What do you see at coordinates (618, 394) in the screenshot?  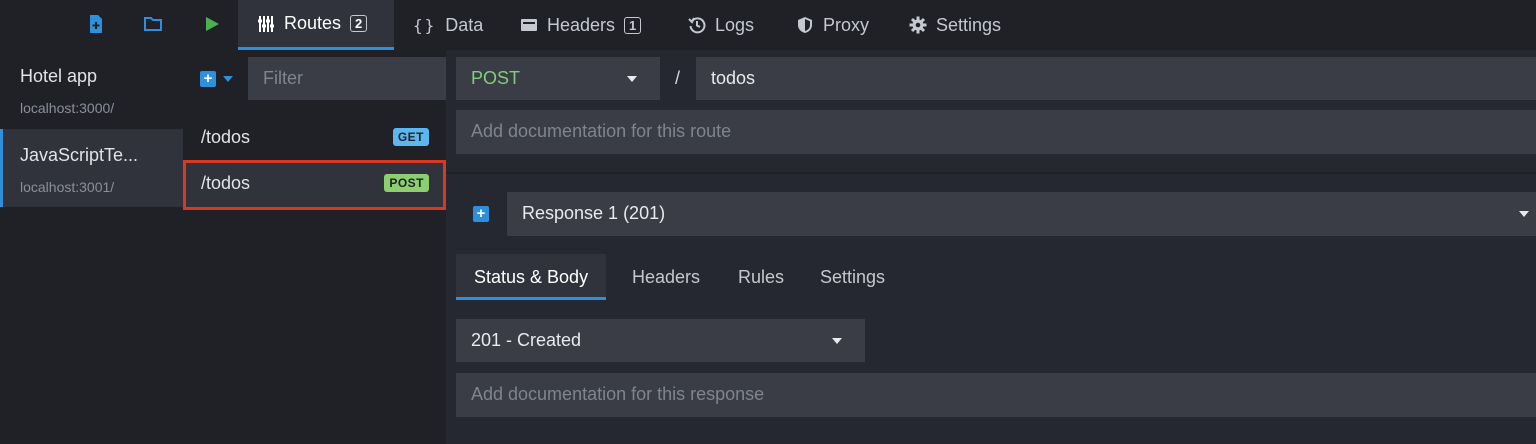 I see `response-documentation-placeholder: Add documentation for this response` at bounding box center [618, 394].